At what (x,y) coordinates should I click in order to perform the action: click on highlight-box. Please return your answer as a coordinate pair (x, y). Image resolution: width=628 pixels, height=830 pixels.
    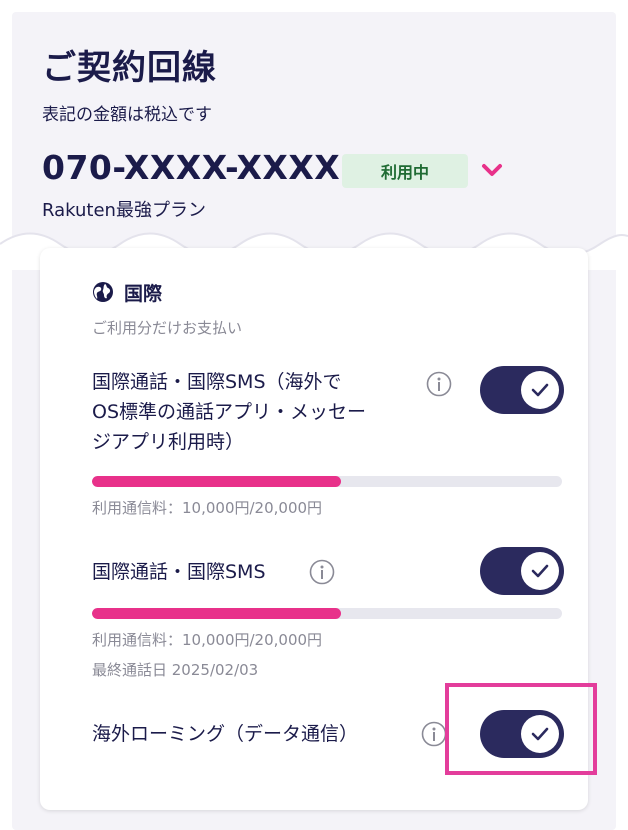
    Looking at the image, I should click on (521, 729).